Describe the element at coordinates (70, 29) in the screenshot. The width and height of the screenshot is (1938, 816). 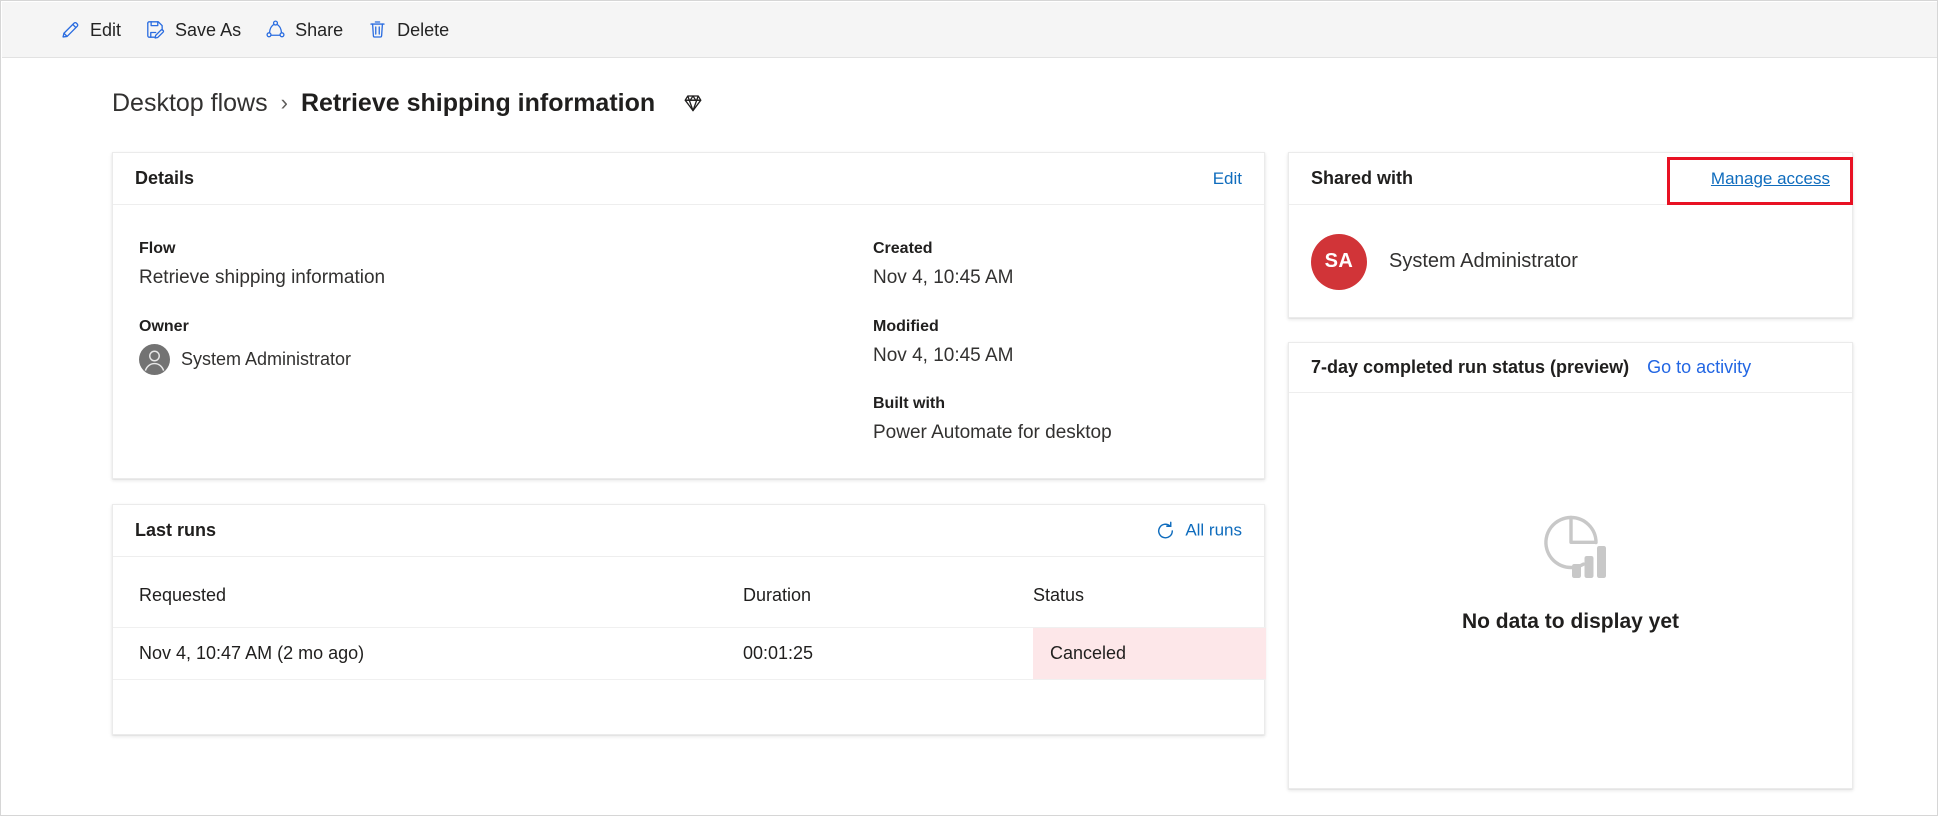
I see `pencil-icon` at that location.